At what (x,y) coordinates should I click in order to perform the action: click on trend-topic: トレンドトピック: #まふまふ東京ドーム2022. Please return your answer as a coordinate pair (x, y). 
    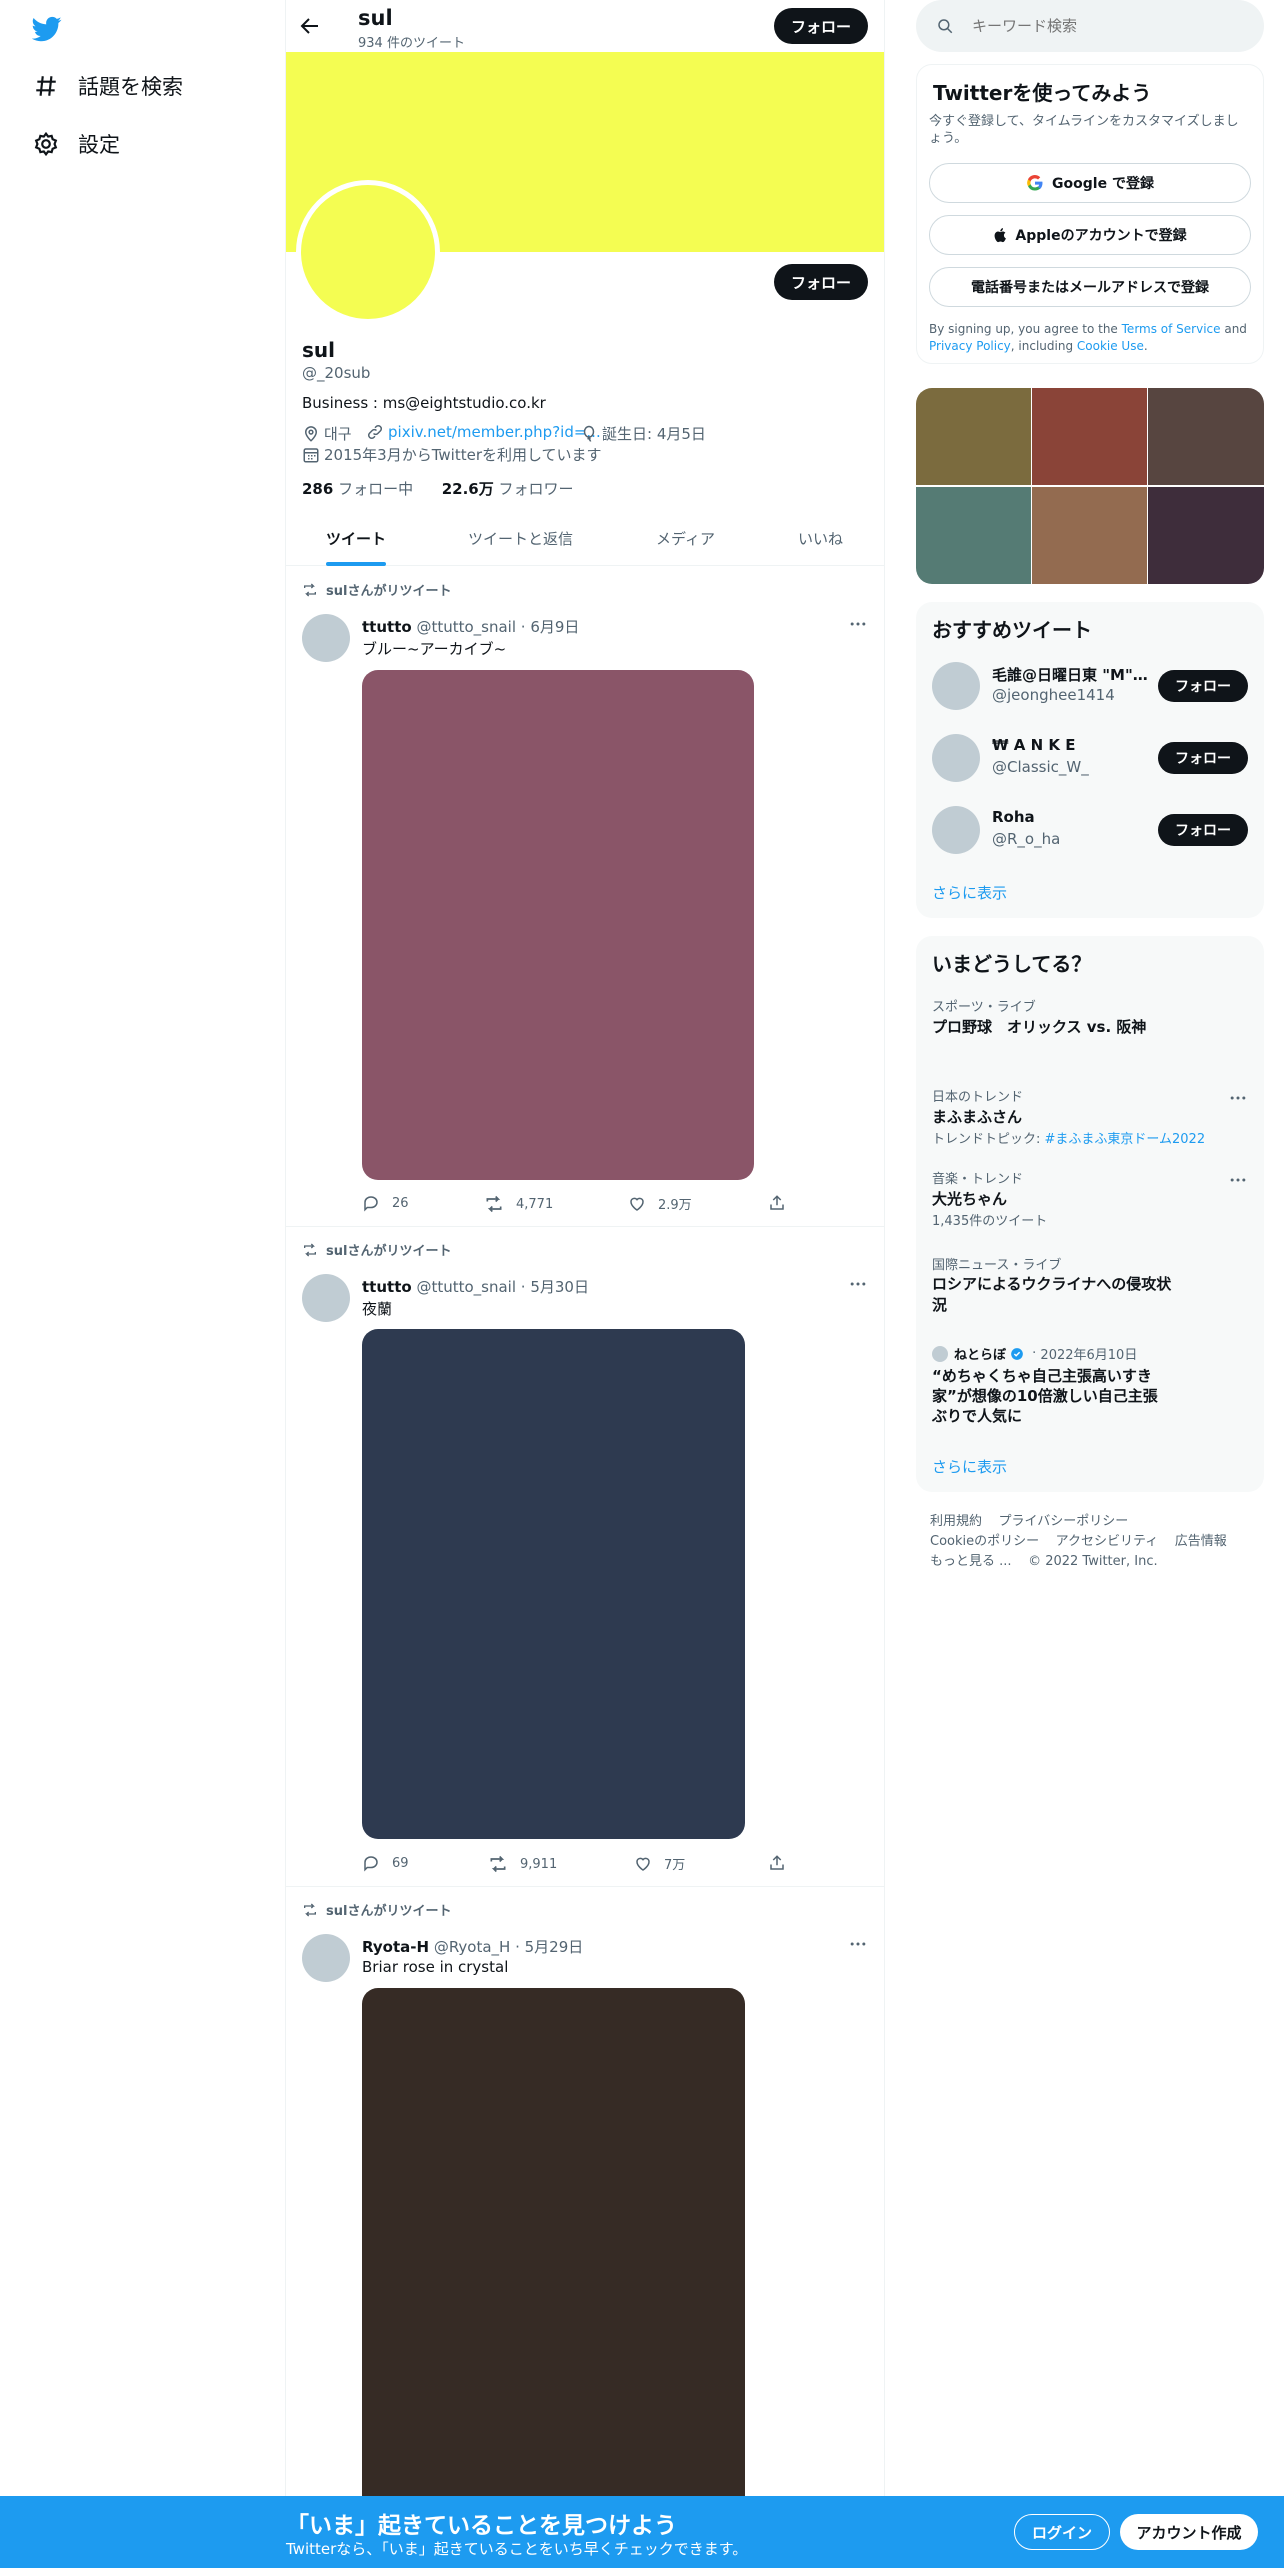
    Looking at the image, I should click on (1069, 1139).